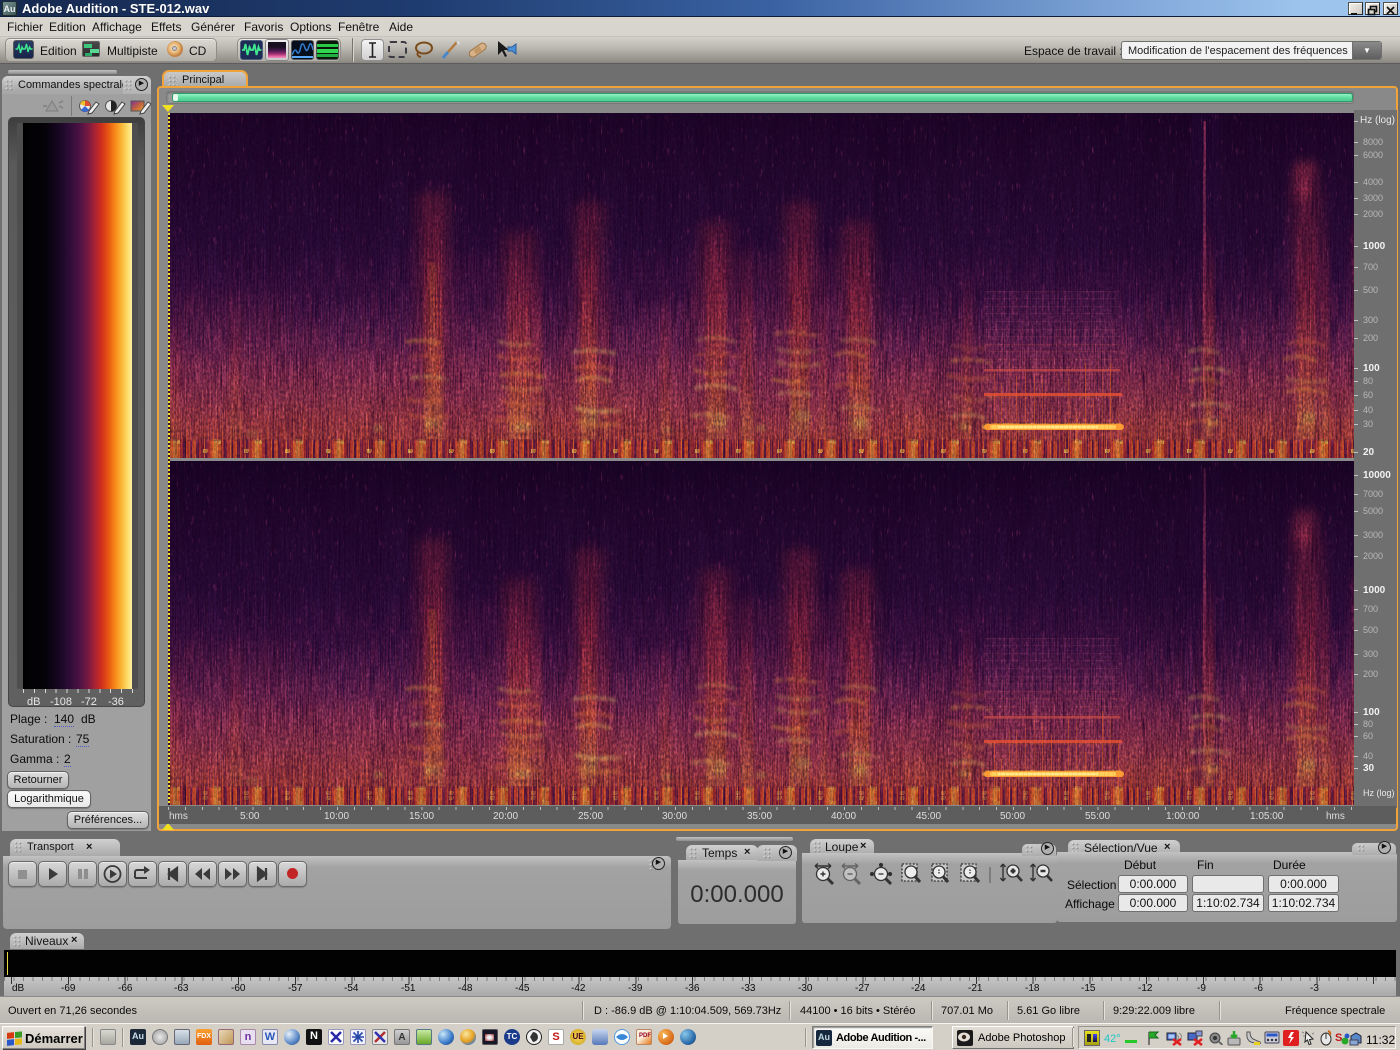 This screenshot has width=1400, height=1050. What do you see at coordinates (1338, 1038) in the screenshot?
I see `svg-text: S` at bounding box center [1338, 1038].